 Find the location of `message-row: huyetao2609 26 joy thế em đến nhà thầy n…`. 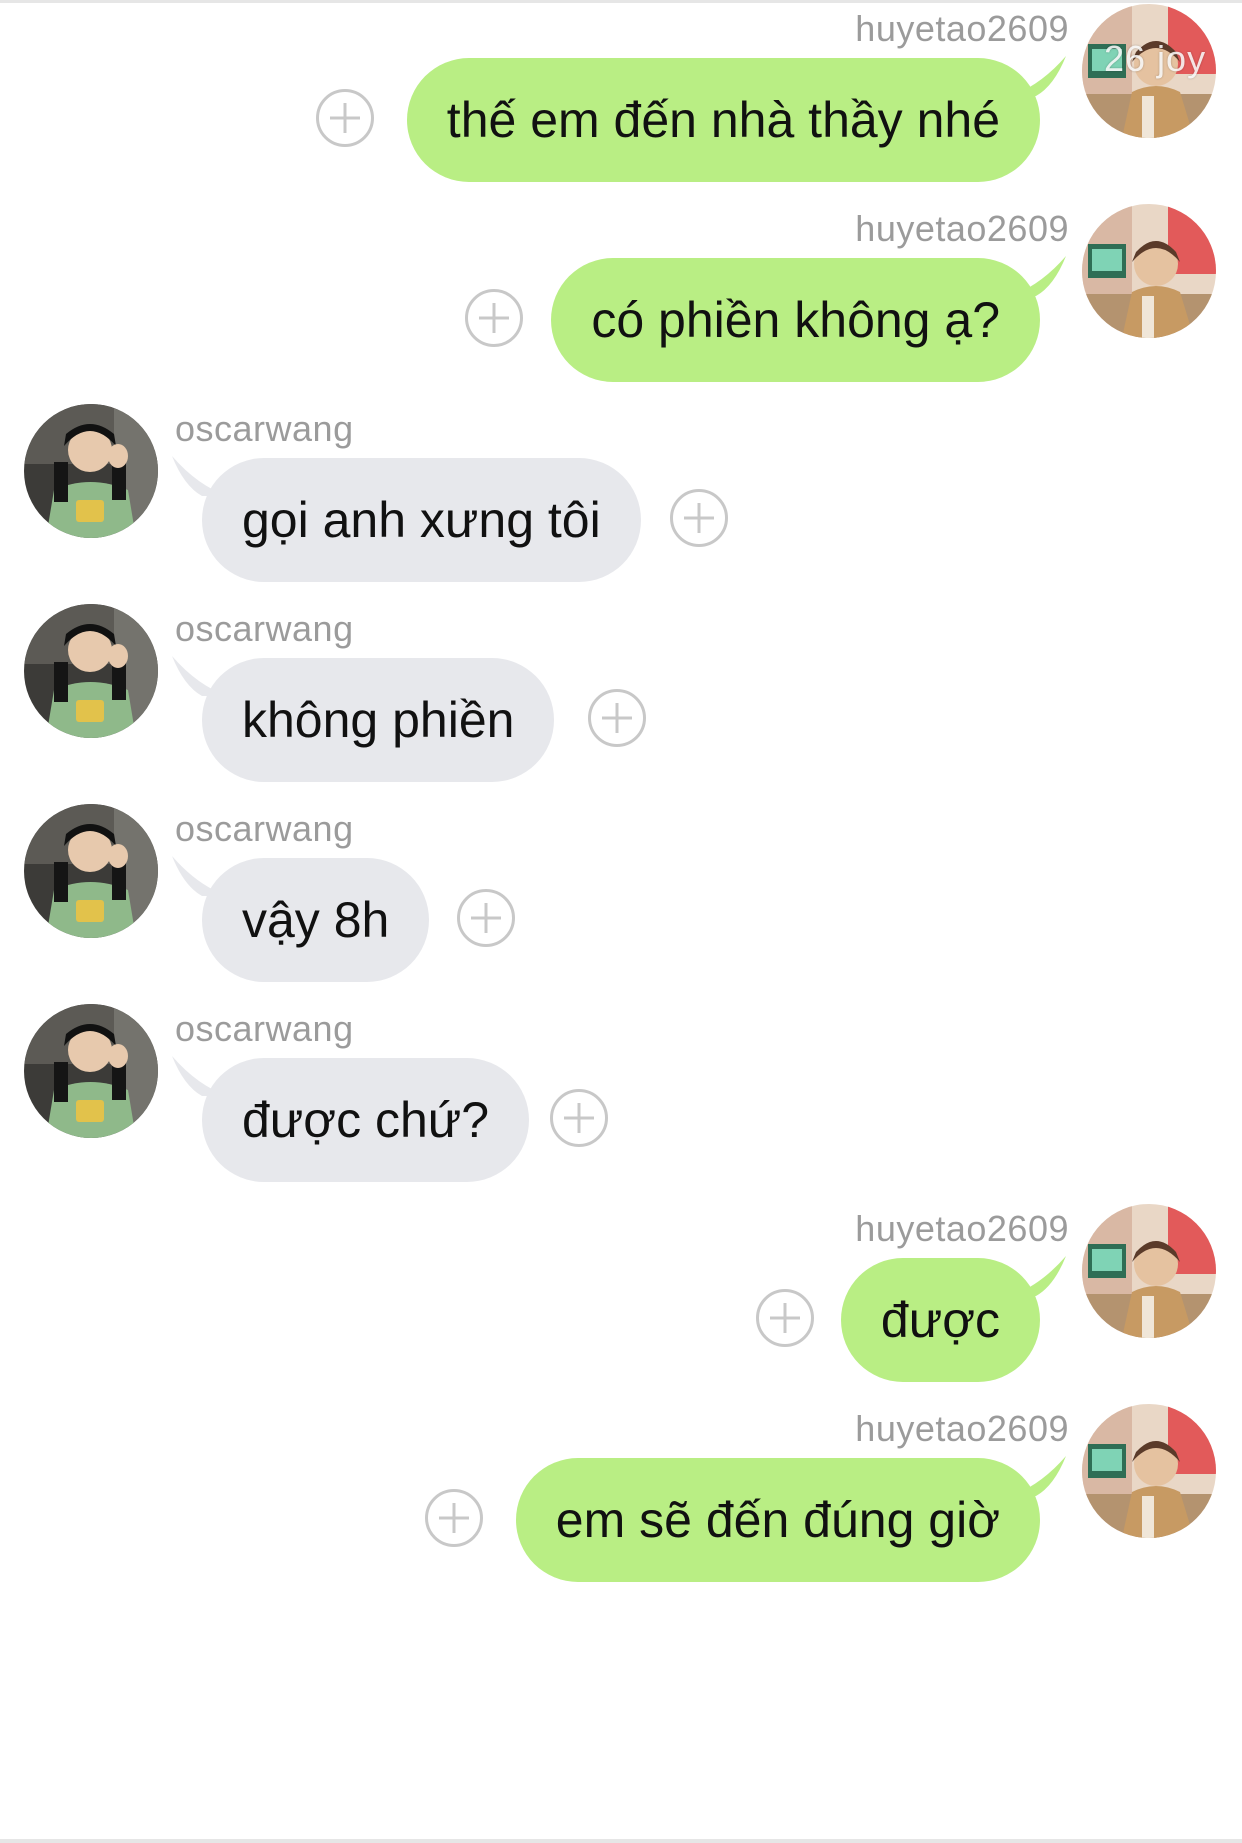

message-row: huyetao2609 26 joy thế em đến nhà thầy n… is located at coordinates (621, 100).